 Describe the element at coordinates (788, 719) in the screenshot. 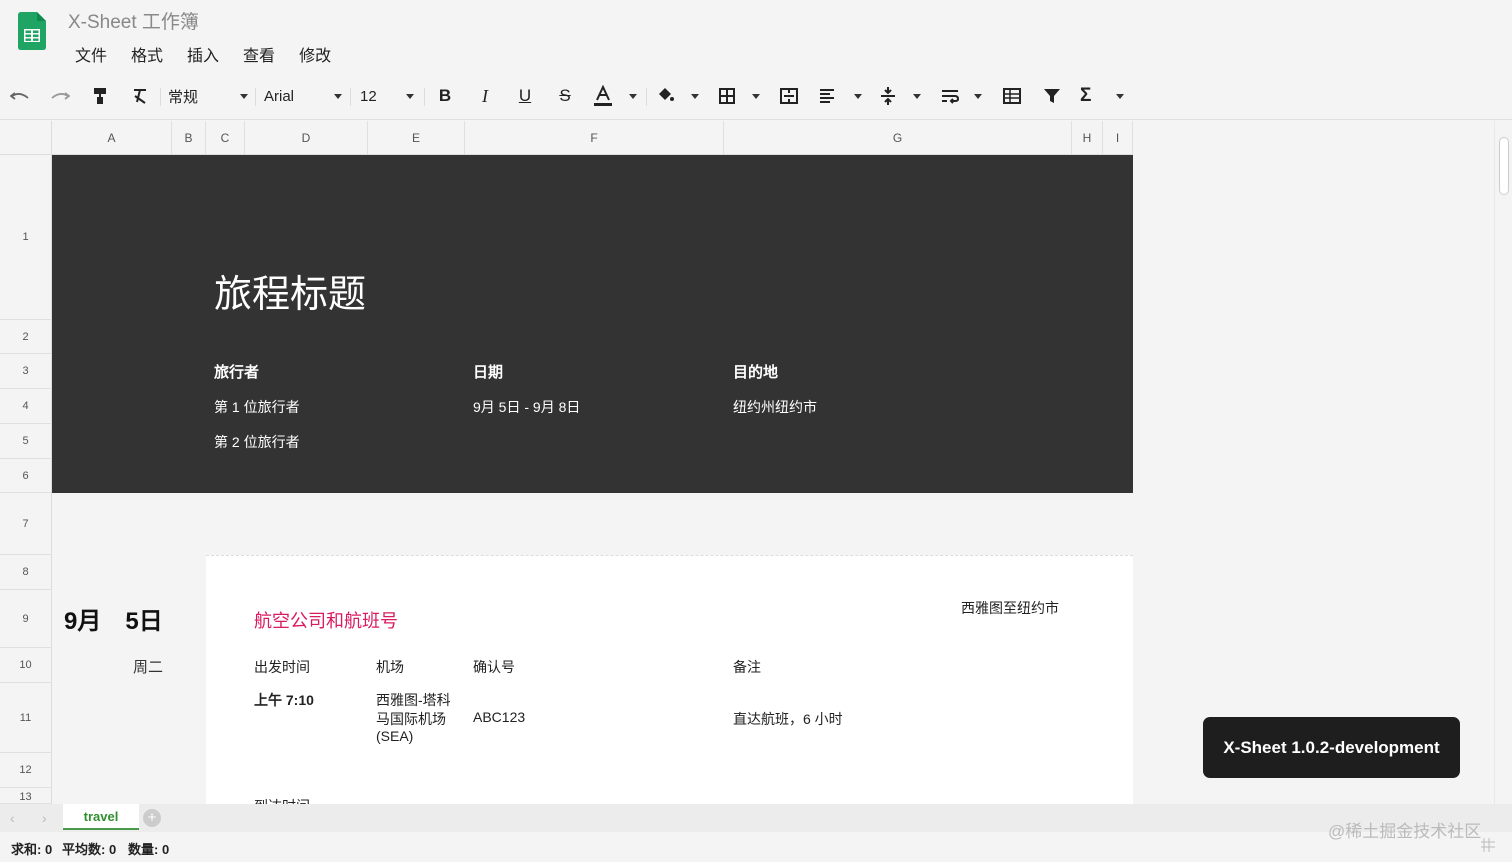

I see `notes-value: 直达航班，6 小时` at that location.